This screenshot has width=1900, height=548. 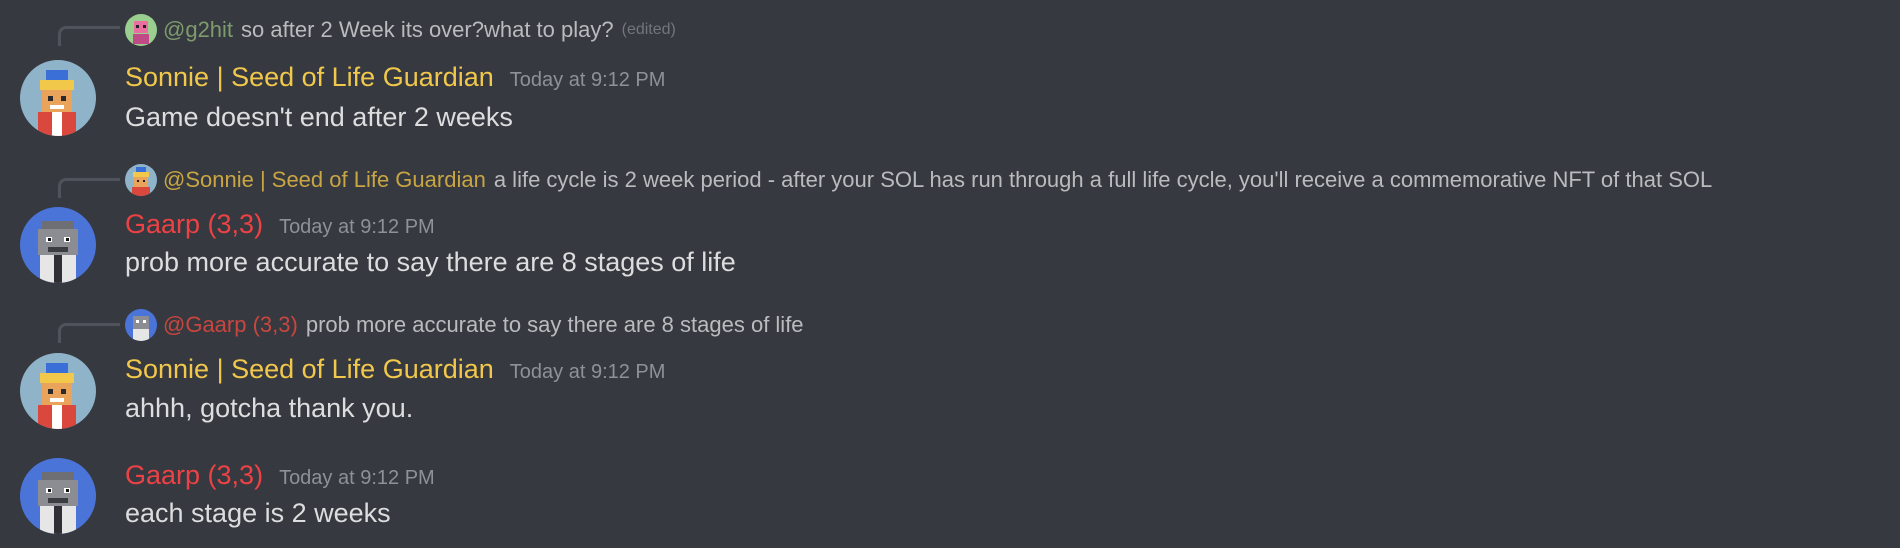 What do you see at coordinates (269, 408) in the screenshot?
I see `message-content: ahhh, gotcha thank you.` at bounding box center [269, 408].